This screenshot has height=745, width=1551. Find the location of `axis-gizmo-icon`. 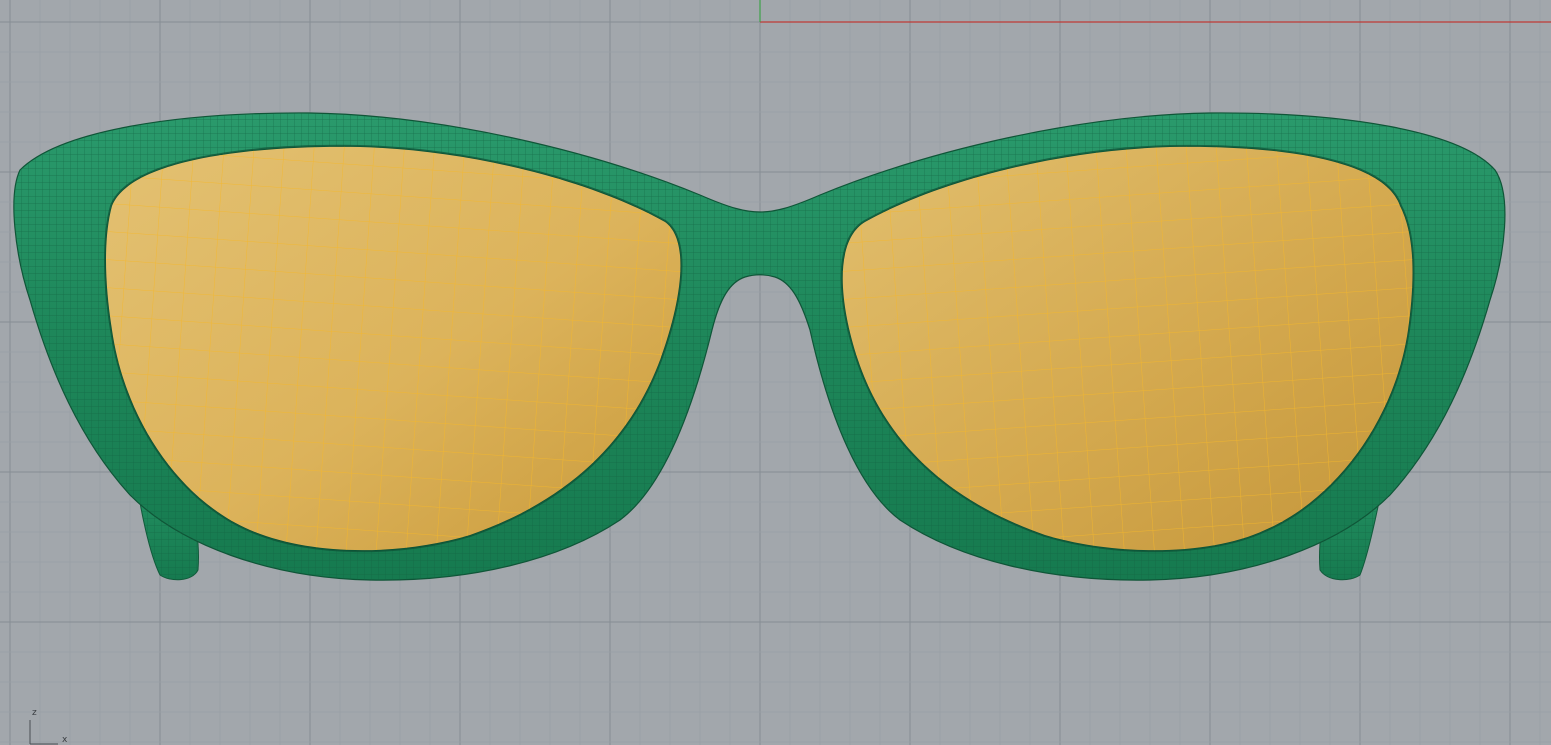

axis-gizmo-icon is located at coordinates (43, 732).